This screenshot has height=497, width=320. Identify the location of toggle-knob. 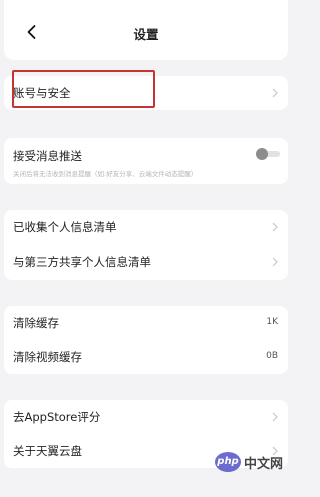
(262, 154).